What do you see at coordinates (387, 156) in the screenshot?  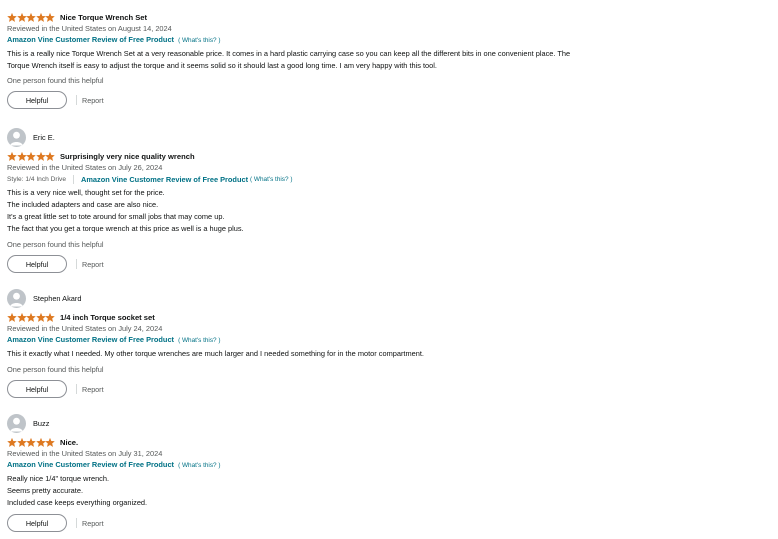 I see `review-title-row: Surprisingly very nice quality wrench` at bounding box center [387, 156].